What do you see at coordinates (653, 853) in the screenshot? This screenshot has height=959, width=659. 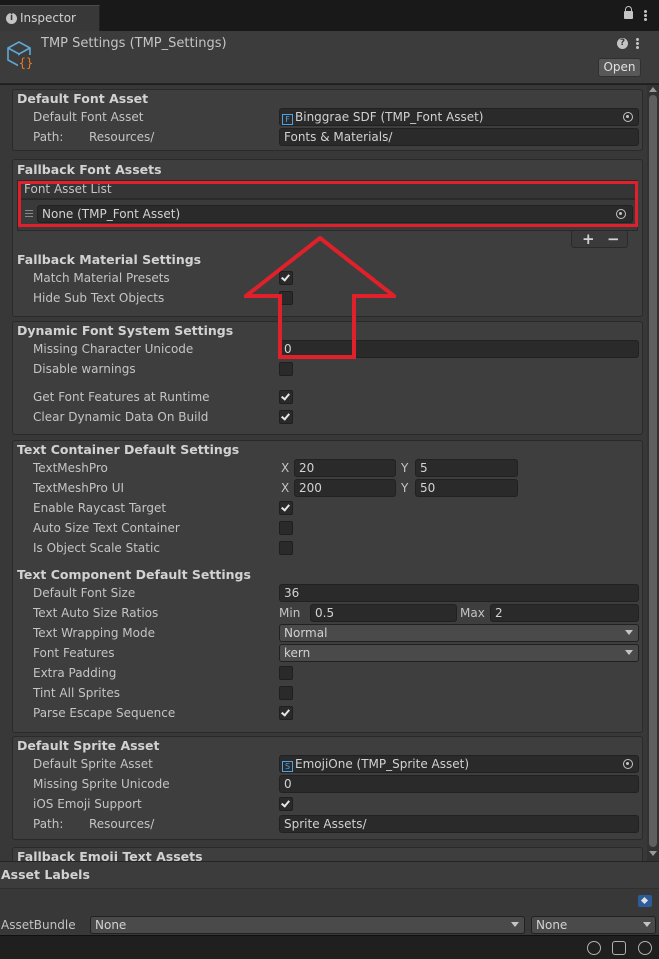 I see `scroll-down-icon` at bounding box center [653, 853].